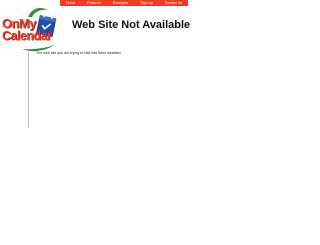 The height and width of the screenshot is (245, 320). What do you see at coordinates (28, 89) in the screenshot?
I see `content-divider` at bounding box center [28, 89].